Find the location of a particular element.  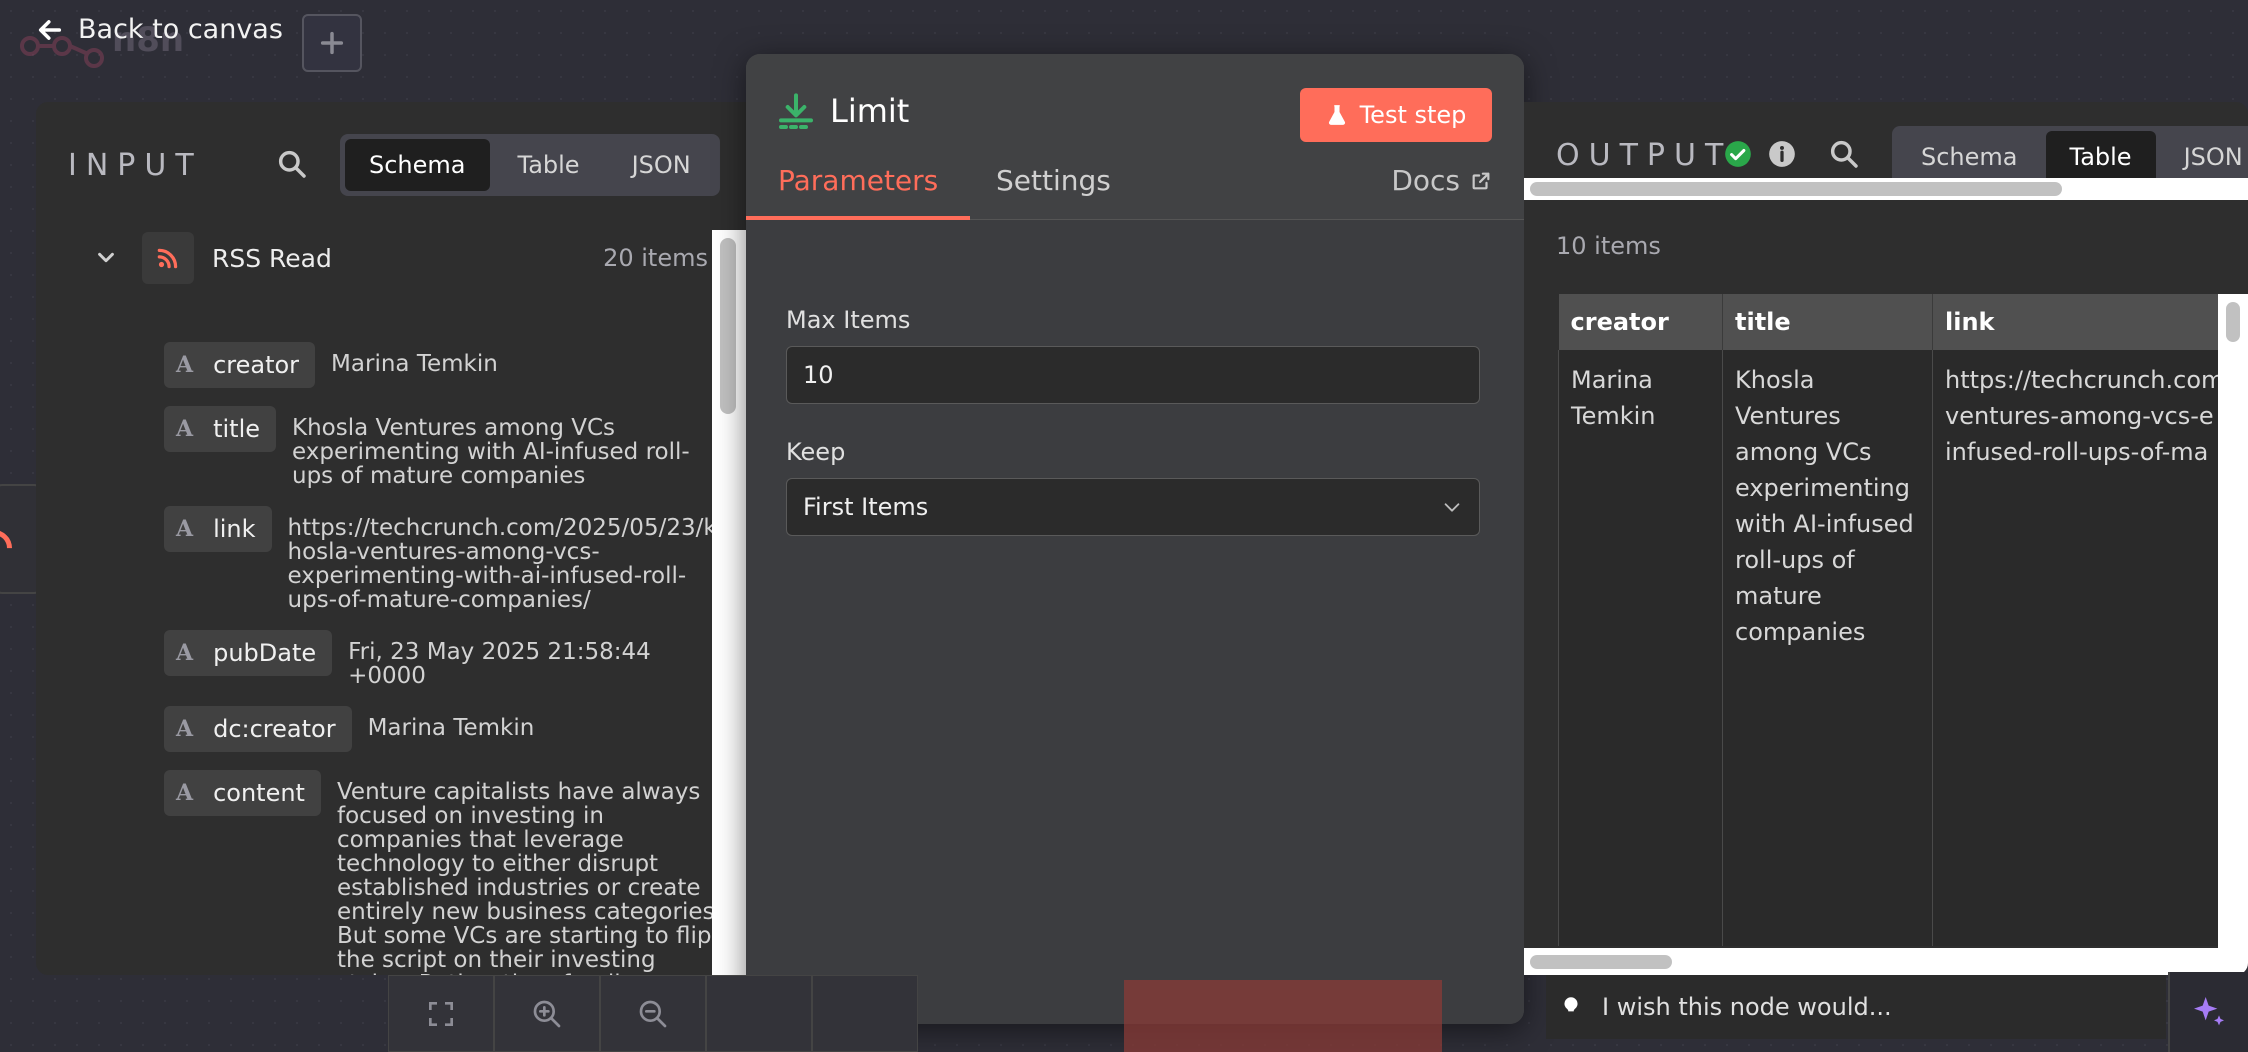

field-pill: Atitle is located at coordinates (220, 429).